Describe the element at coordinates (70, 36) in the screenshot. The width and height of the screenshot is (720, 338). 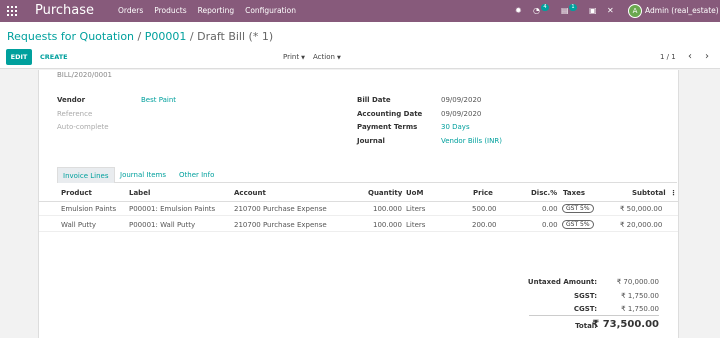
I see `breadcrumb-rfq: Requests for Quotation` at that location.